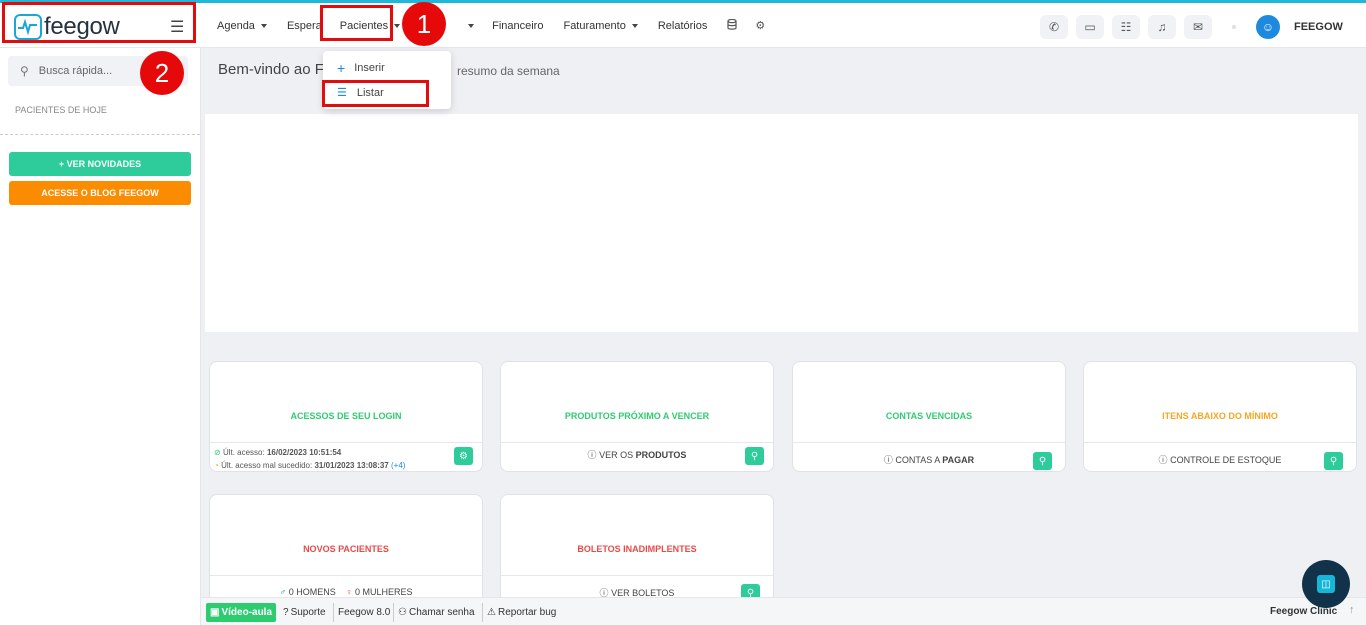  I want to click on welcome-title: Bem-vindo ao F, so click(271, 69).